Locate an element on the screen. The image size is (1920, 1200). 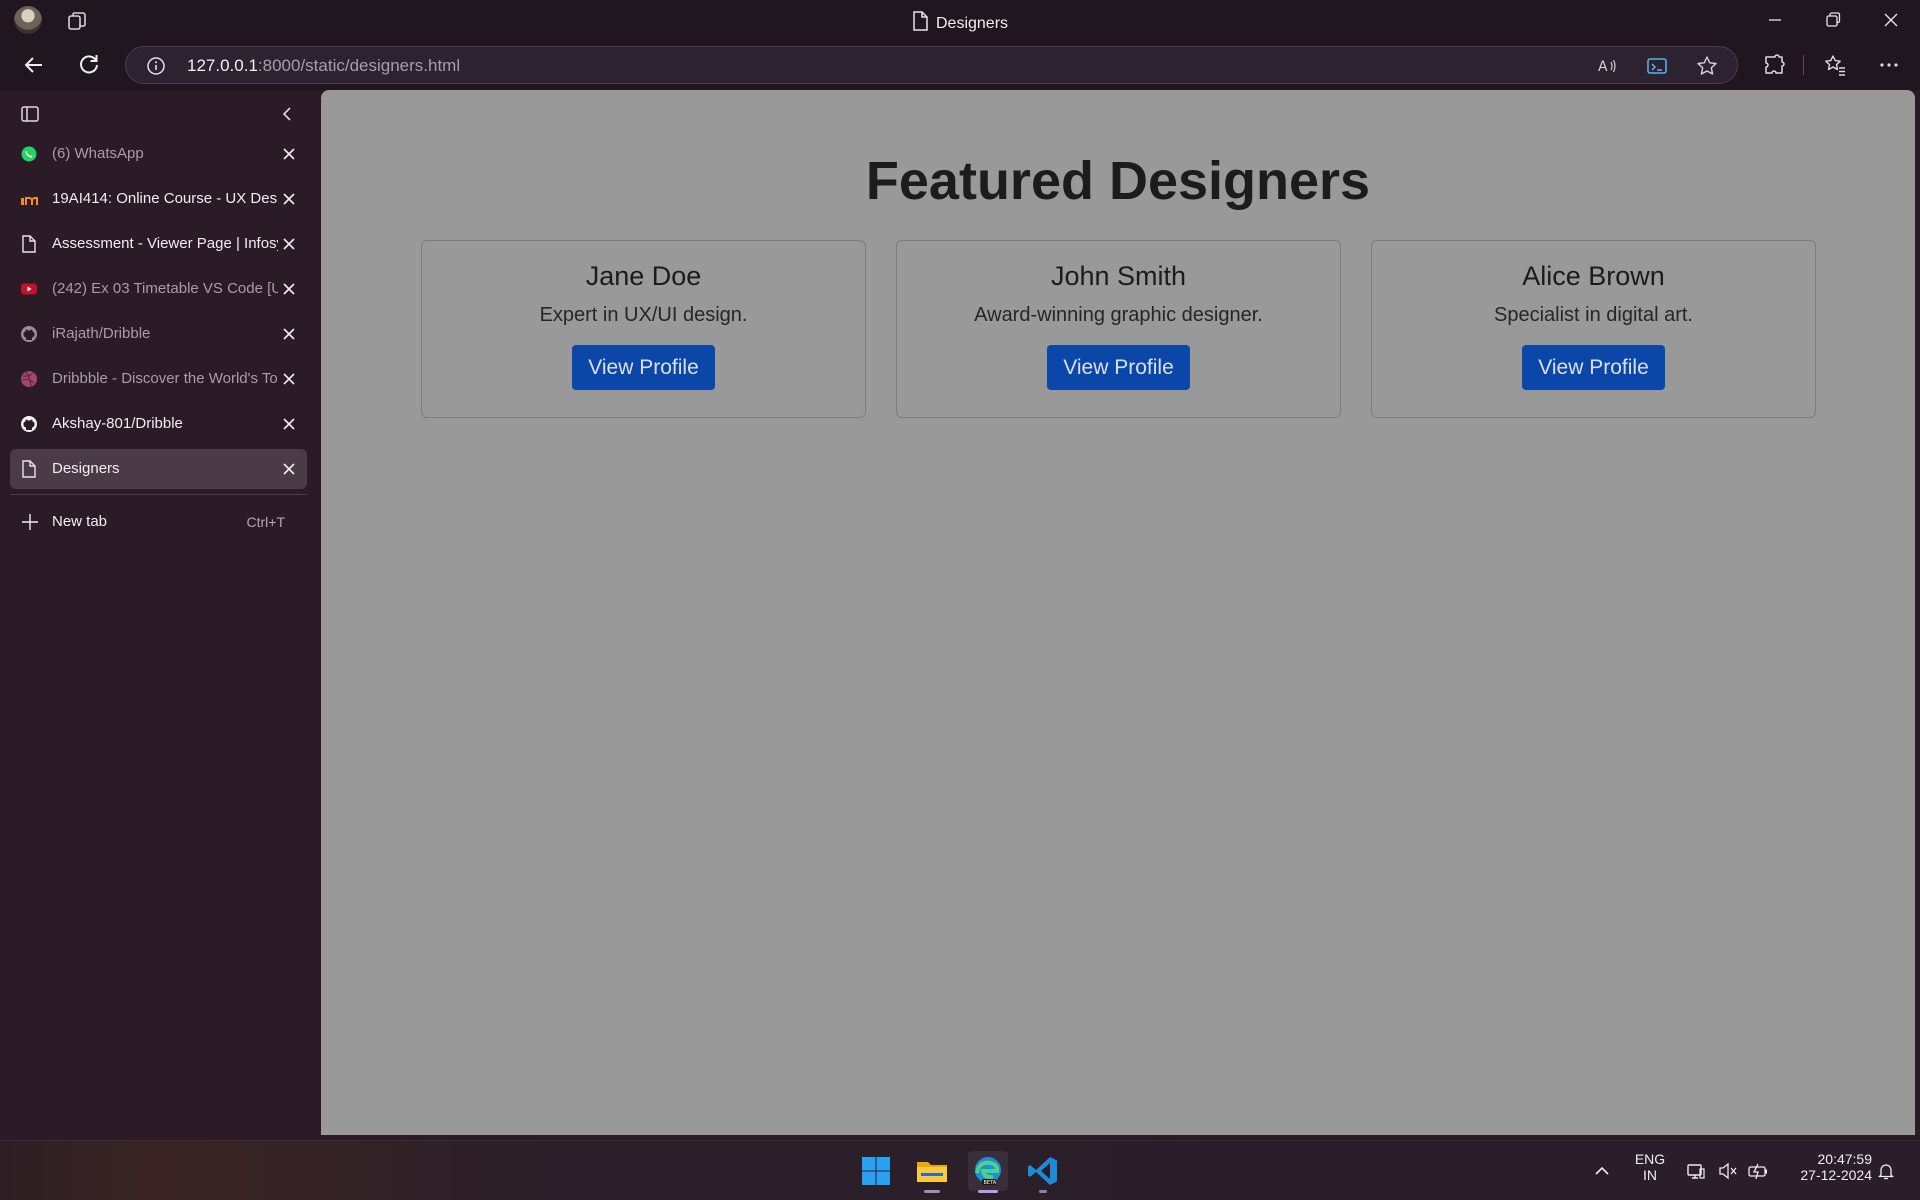
new-tab-button: New tab Ctrl+T is located at coordinates (158, 522).